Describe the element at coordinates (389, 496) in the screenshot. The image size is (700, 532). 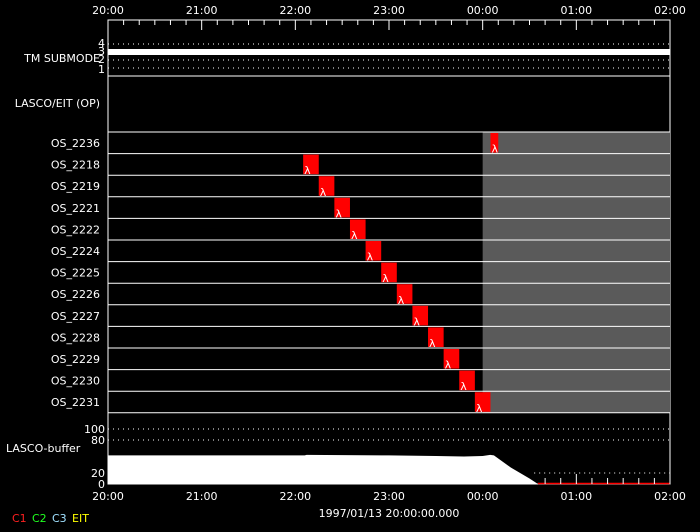
I see `bottom-tick-label: 23:00` at that location.